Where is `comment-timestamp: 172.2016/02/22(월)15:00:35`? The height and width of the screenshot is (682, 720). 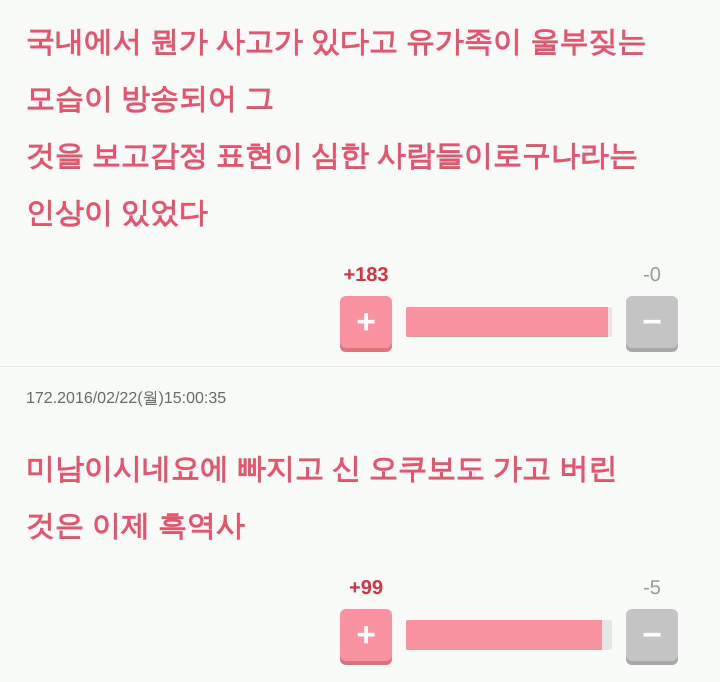 comment-timestamp: 172.2016/02/22(월)15:00:35 is located at coordinates (126, 399).